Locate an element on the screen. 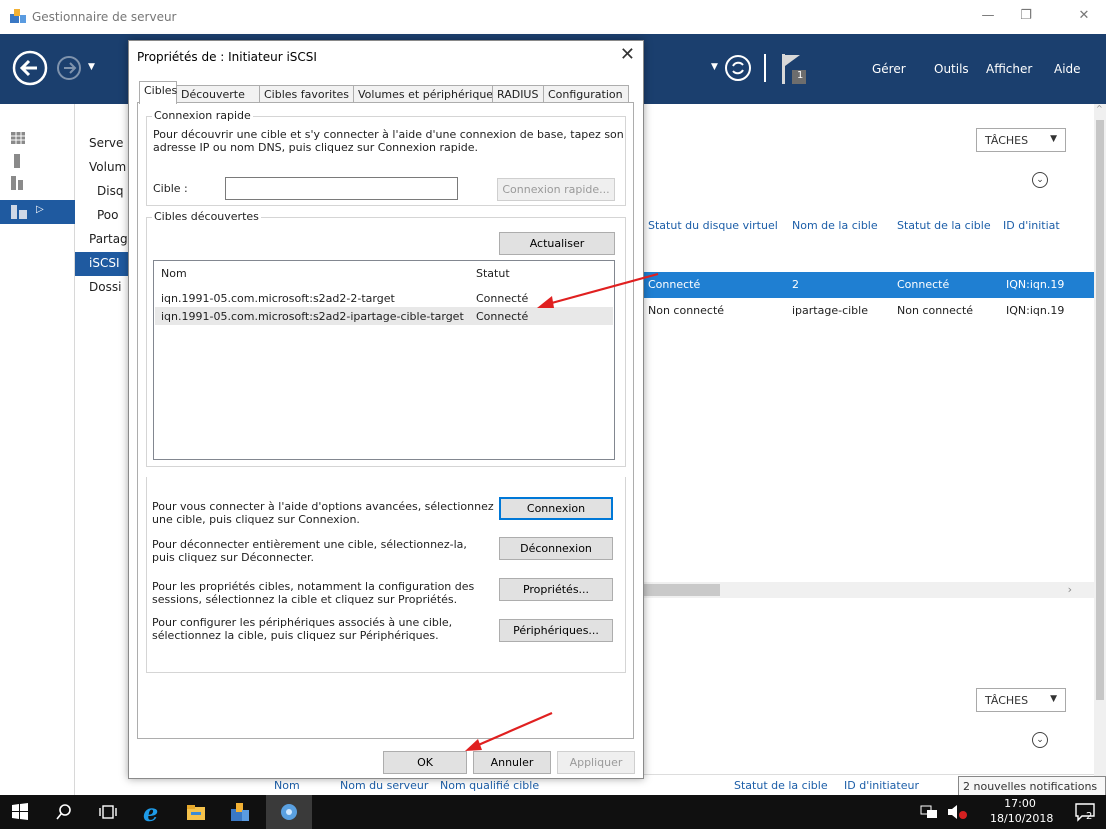  volume-muted-icon is located at coordinates (957, 812).